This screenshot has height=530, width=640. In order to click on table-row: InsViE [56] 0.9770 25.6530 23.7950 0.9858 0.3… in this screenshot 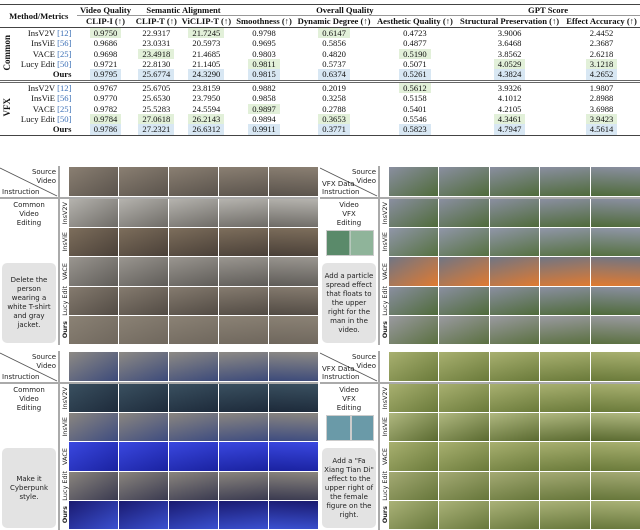, I will do `click(320, 98)`.